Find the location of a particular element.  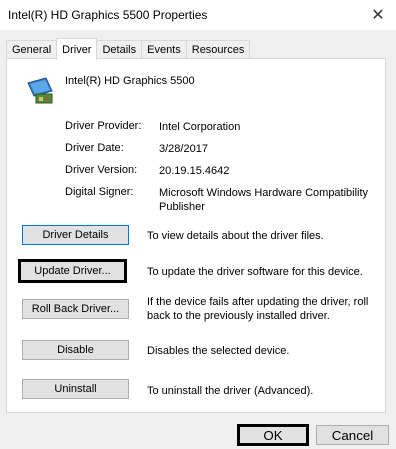

driver-provider-value: Intel Corporation is located at coordinates (200, 127).